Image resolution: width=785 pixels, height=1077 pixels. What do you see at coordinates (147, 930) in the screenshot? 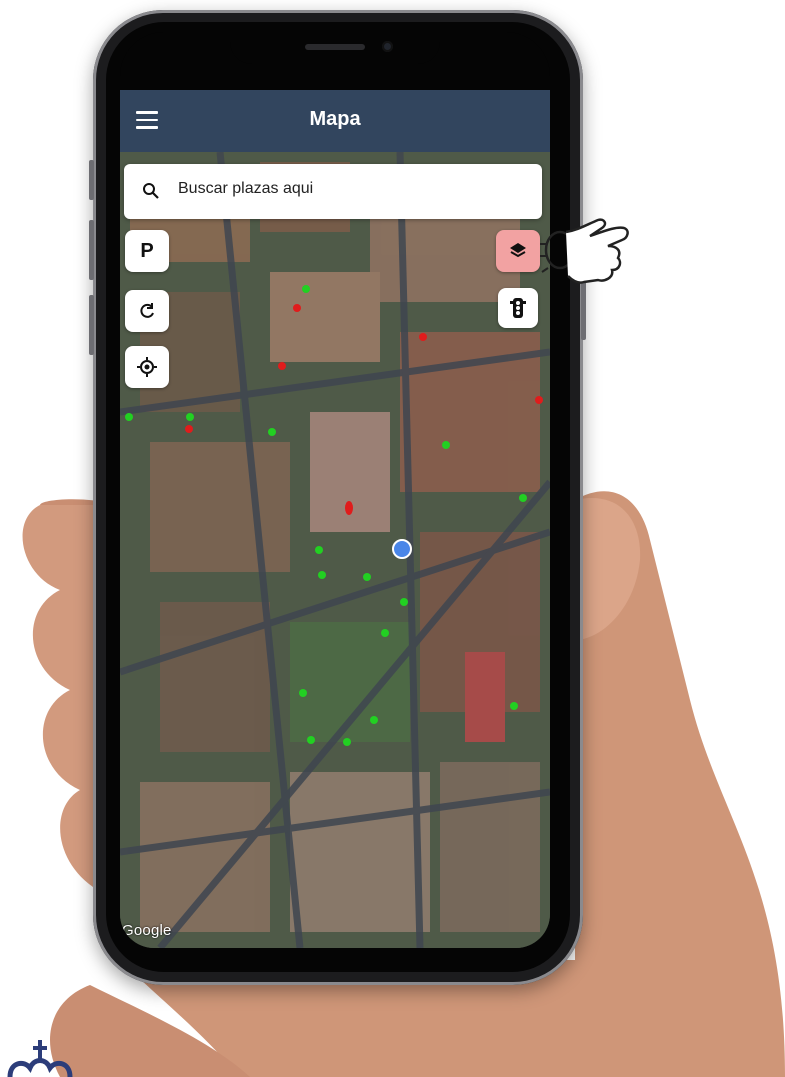
I see `map-attribution: Google` at bounding box center [147, 930].